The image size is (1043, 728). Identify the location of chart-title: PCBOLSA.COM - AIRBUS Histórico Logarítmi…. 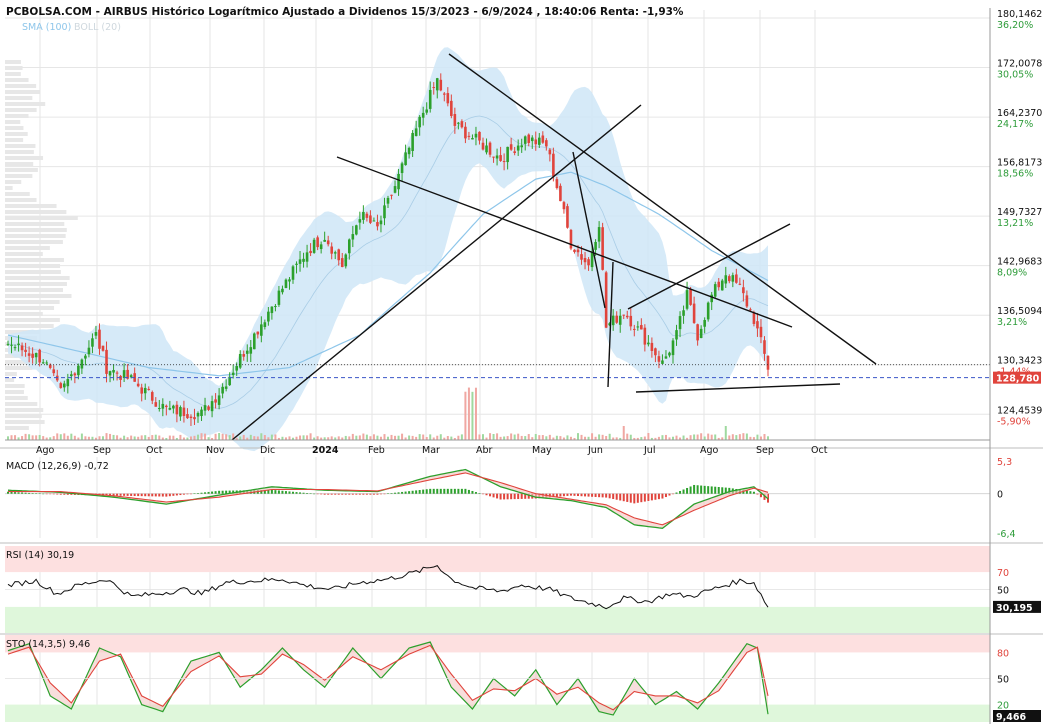
(345, 12).